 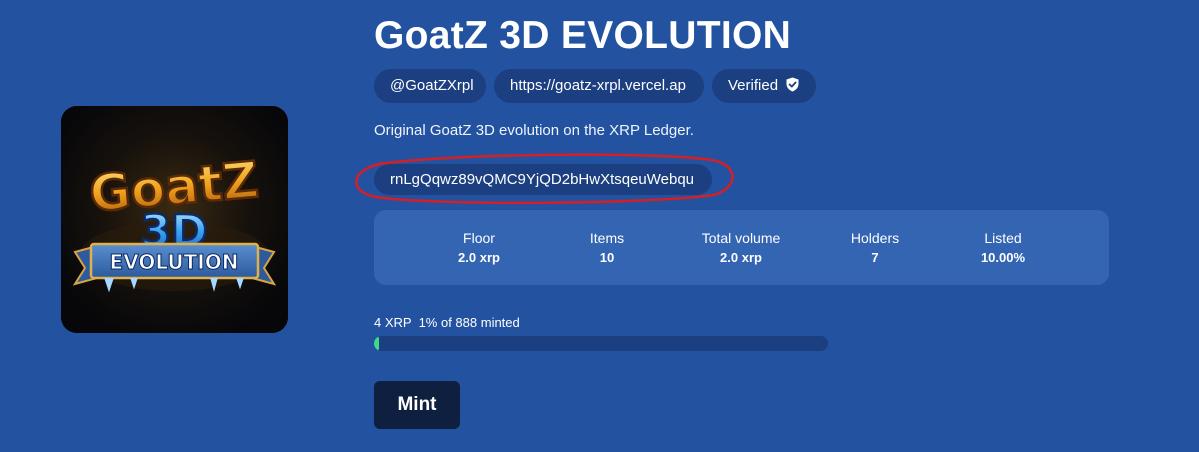 I want to click on goatz-logo-art: GoatZ 3D EVOLUTION, so click(x=174, y=219).